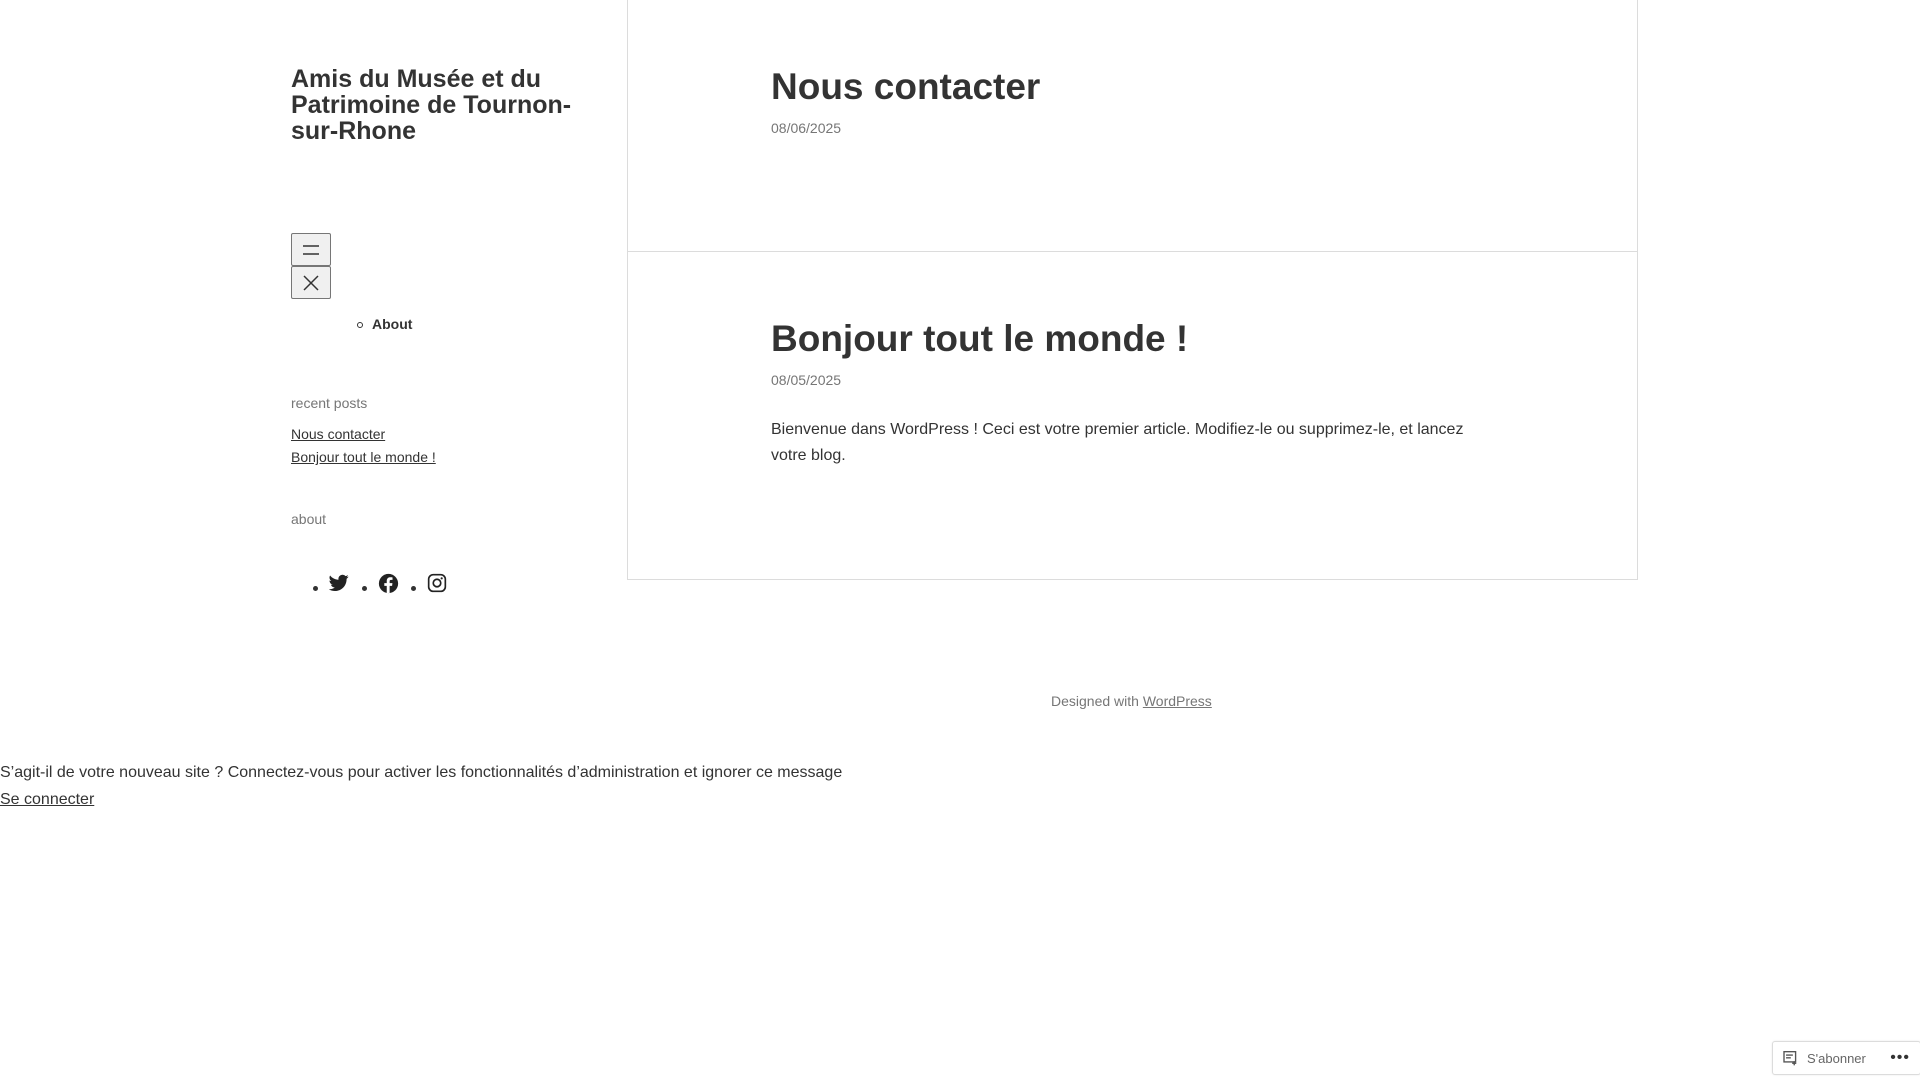 Image resolution: width=1920 pixels, height=1080 pixels. I want to click on menu-close-button, so click(311, 282).